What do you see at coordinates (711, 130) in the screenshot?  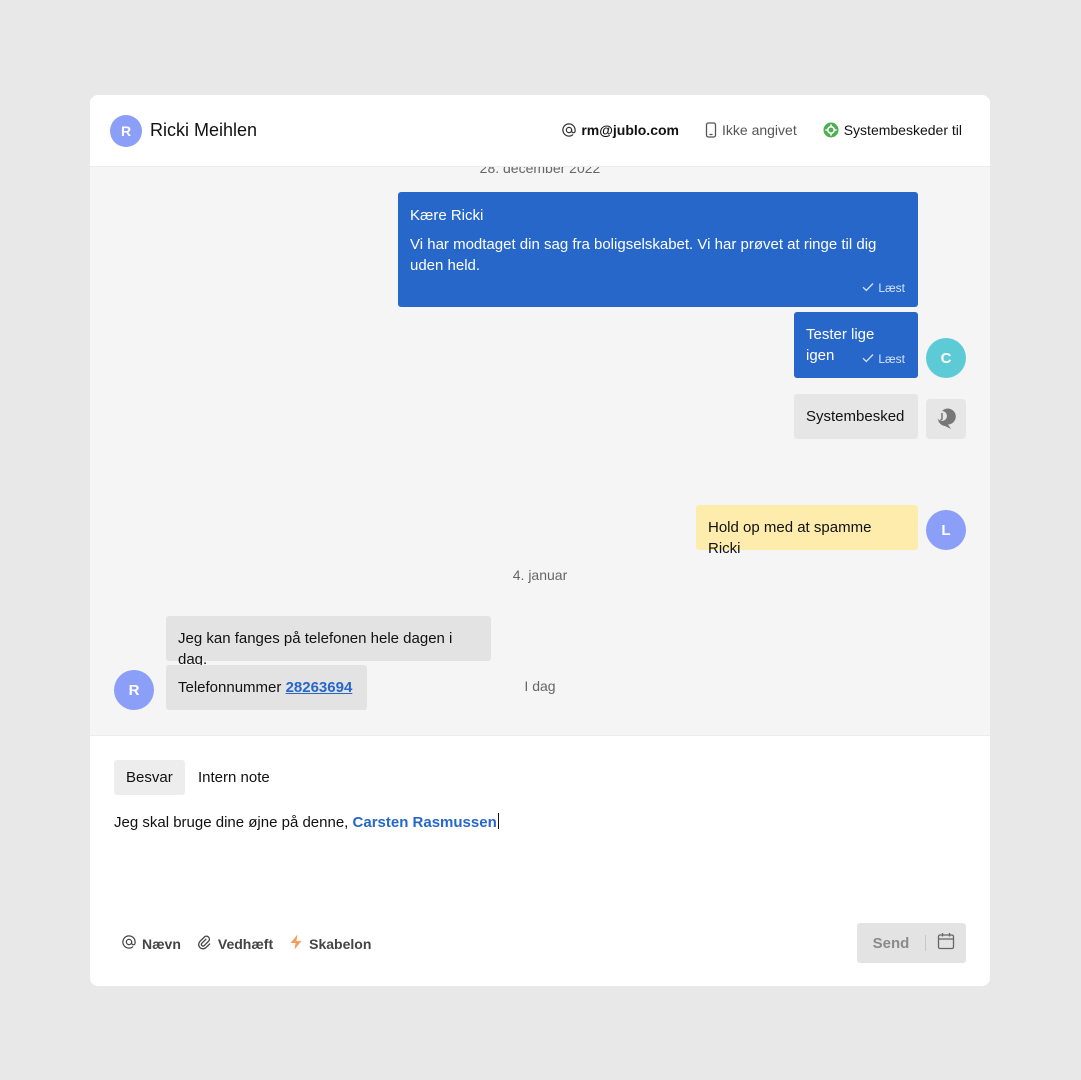 I see `mobile-phone-icon` at bounding box center [711, 130].